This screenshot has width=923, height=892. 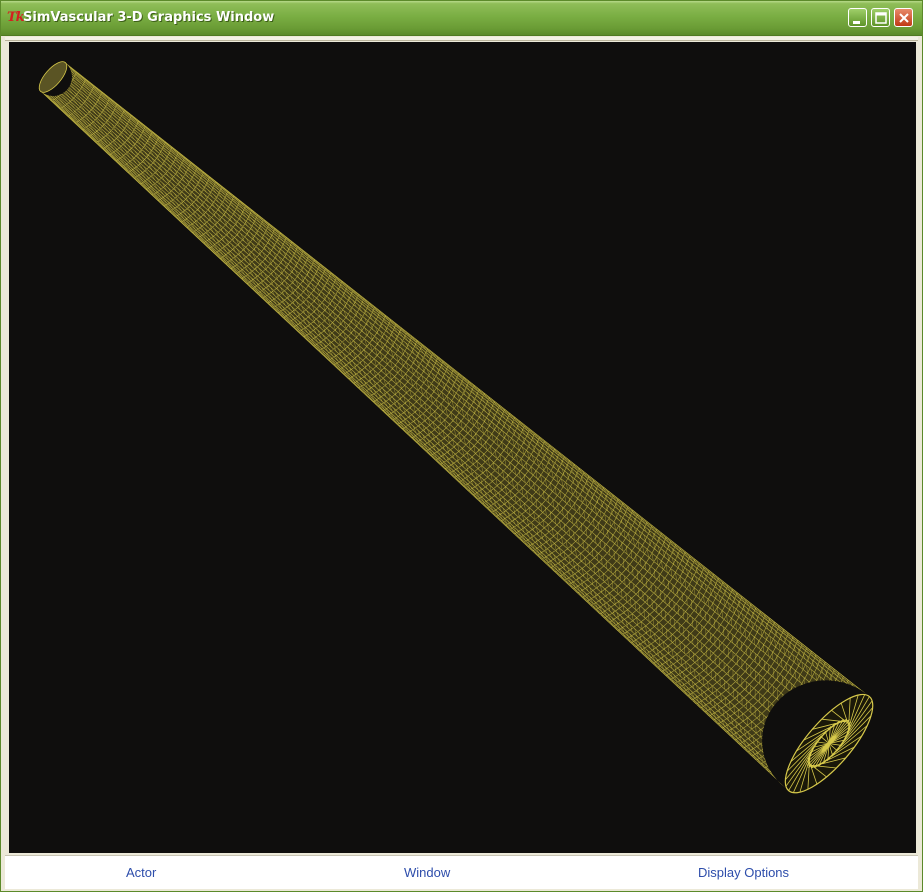 What do you see at coordinates (461, 872) in the screenshot?
I see `menu-bar: Actor Window Display Options` at bounding box center [461, 872].